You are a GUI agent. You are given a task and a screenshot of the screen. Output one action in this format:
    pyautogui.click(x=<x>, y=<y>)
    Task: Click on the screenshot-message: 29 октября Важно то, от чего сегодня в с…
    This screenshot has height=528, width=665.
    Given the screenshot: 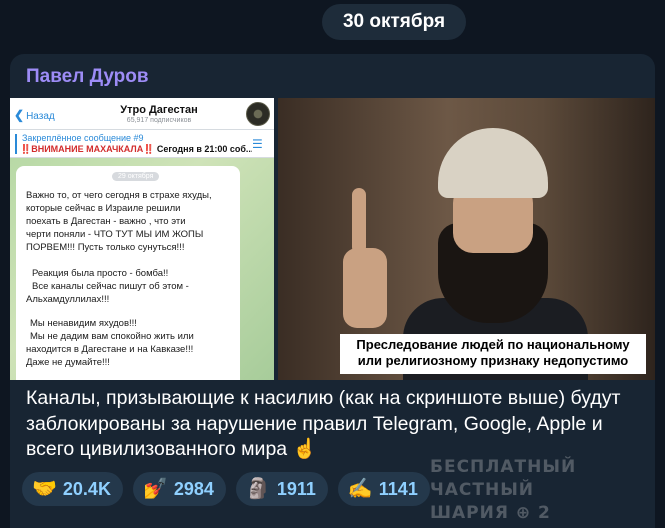 What is the action you would take?
    pyautogui.click(x=128, y=273)
    